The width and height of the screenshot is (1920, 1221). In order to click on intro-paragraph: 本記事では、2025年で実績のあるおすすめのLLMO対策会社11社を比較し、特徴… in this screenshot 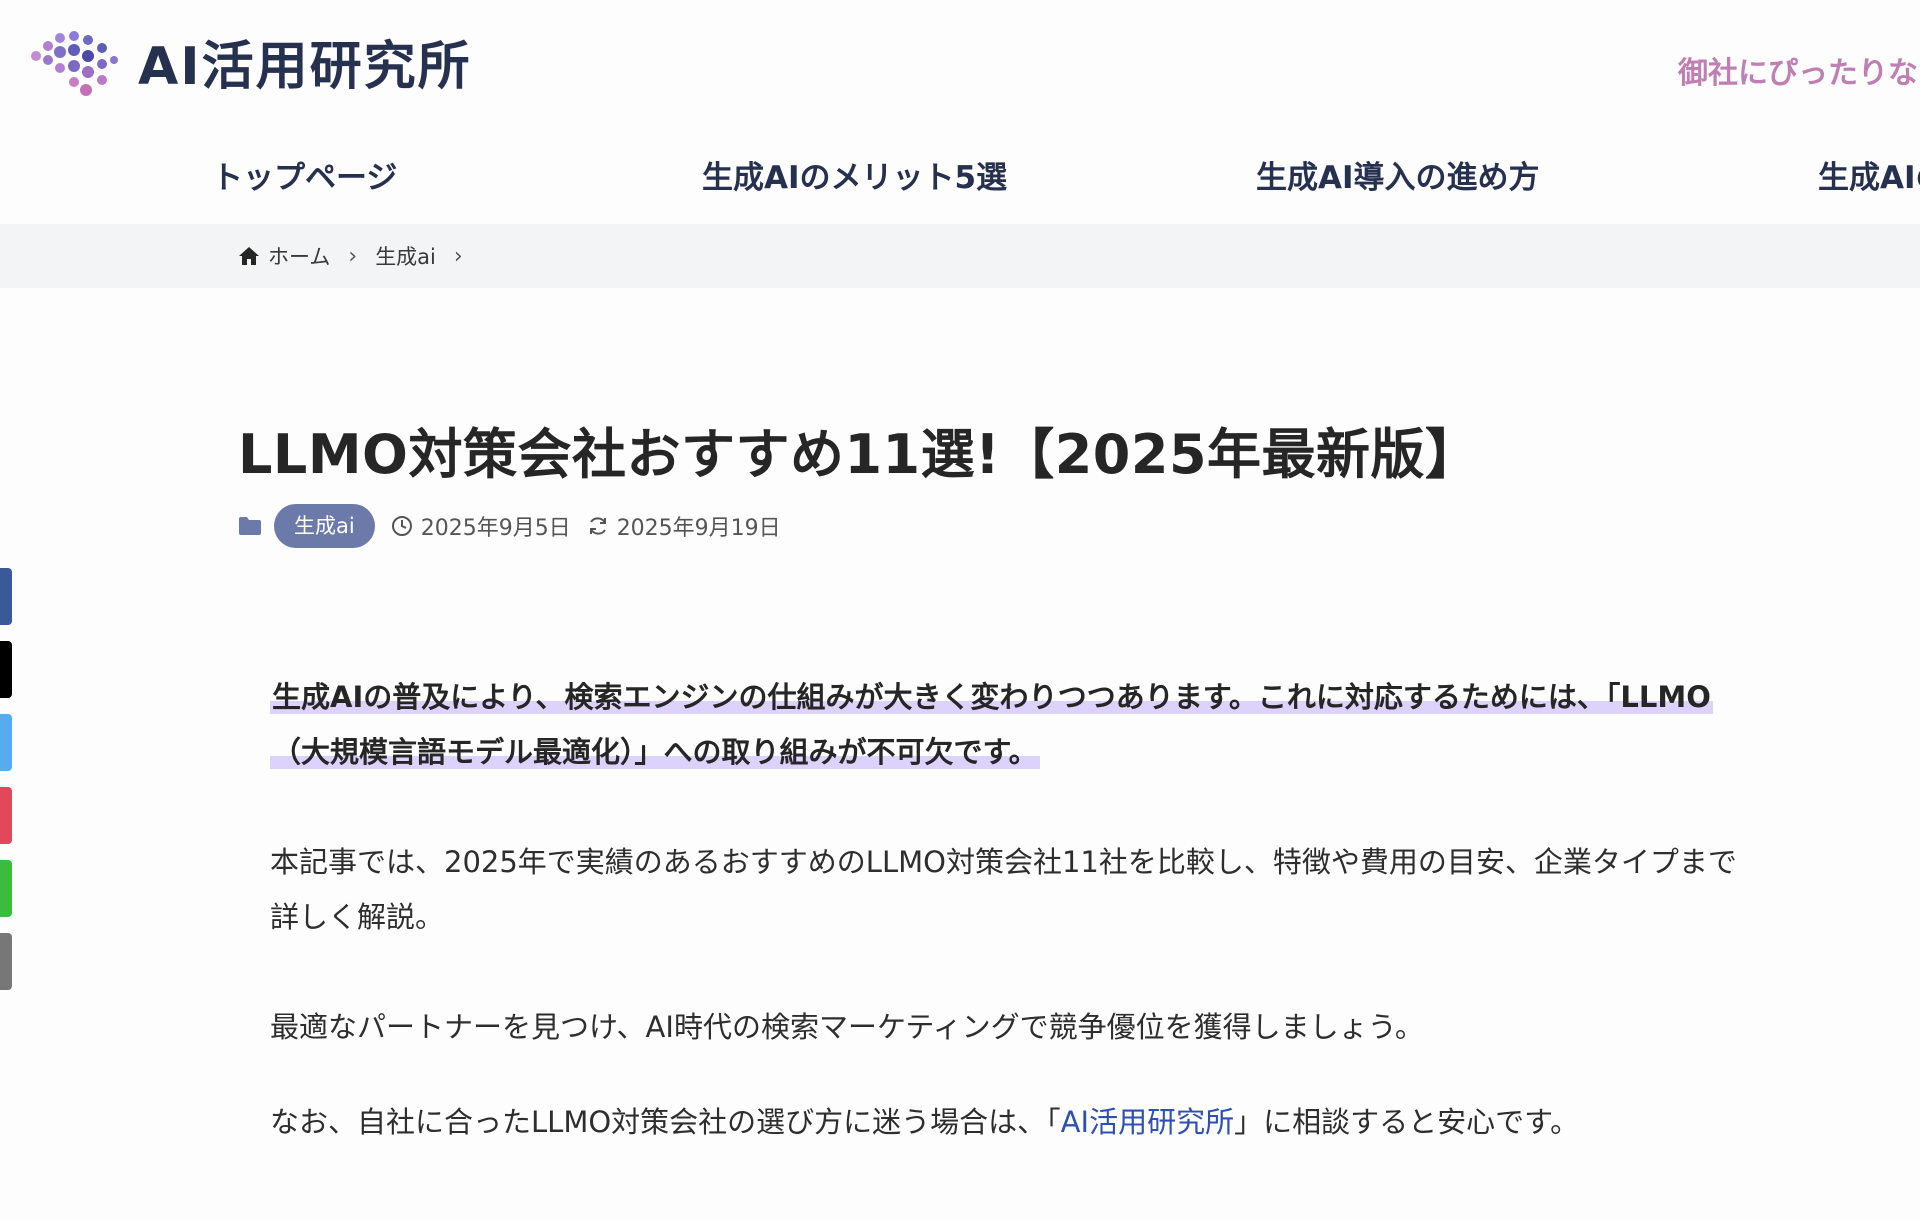, I will do `click(1050, 890)`.